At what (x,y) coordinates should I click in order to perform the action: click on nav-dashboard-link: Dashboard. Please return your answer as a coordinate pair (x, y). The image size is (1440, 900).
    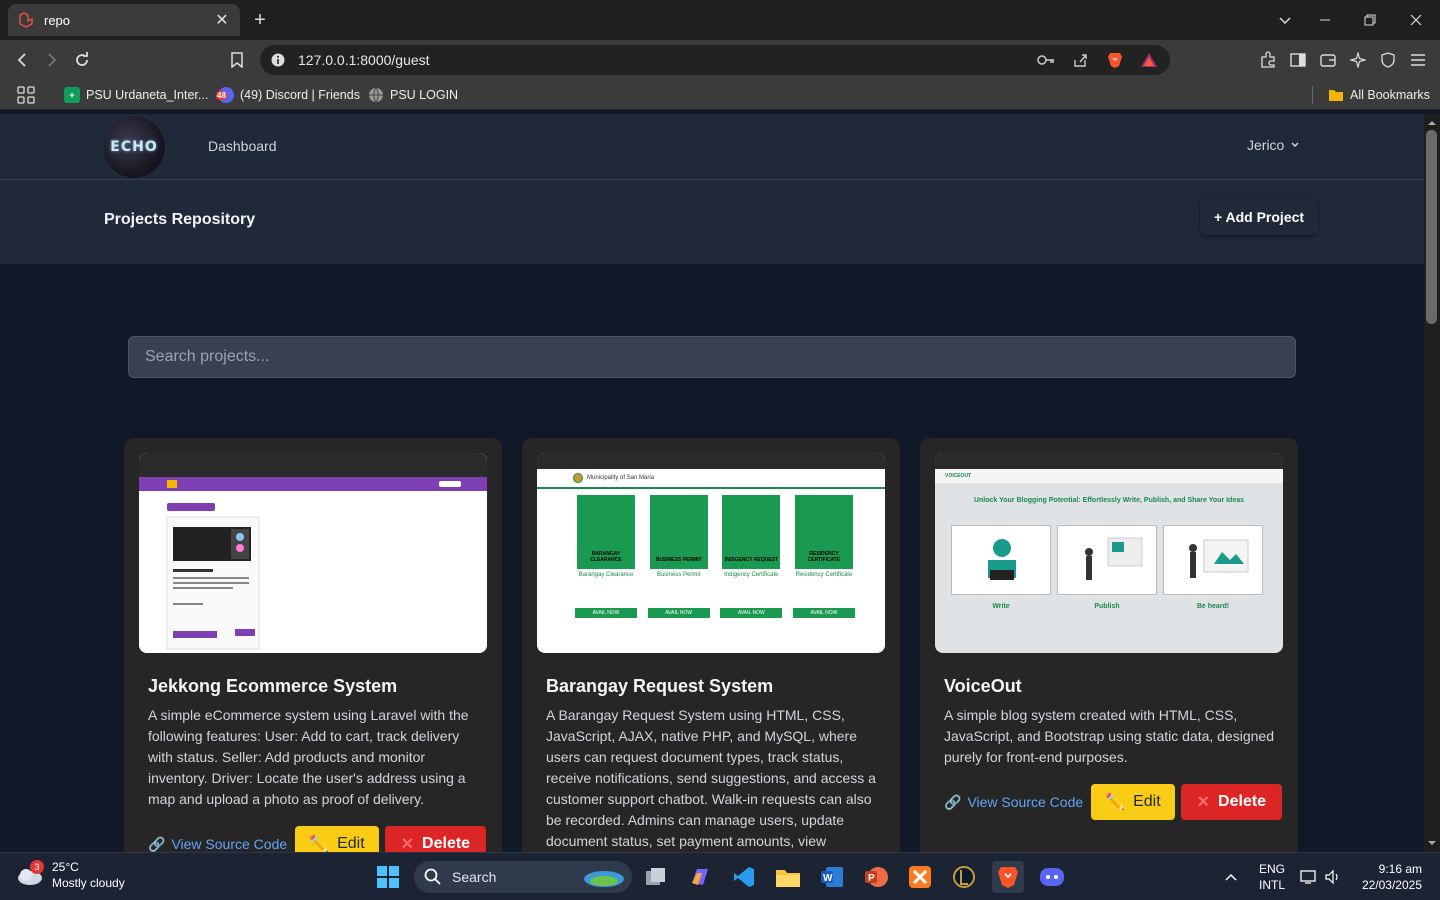
    Looking at the image, I should click on (242, 146).